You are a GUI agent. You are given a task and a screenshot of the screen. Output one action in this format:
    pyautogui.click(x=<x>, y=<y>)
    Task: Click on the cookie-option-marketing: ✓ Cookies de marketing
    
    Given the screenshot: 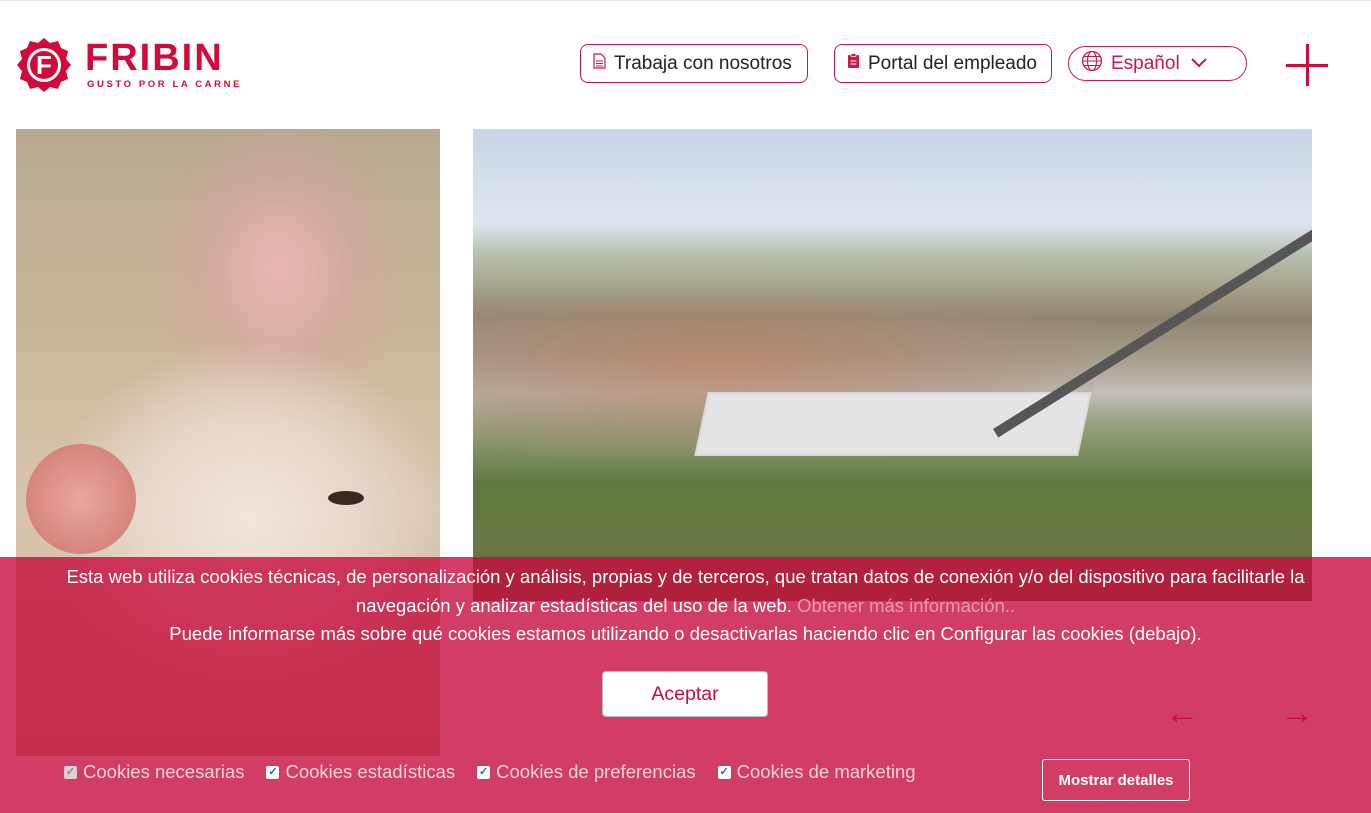 What is the action you would take?
    pyautogui.click(x=816, y=772)
    